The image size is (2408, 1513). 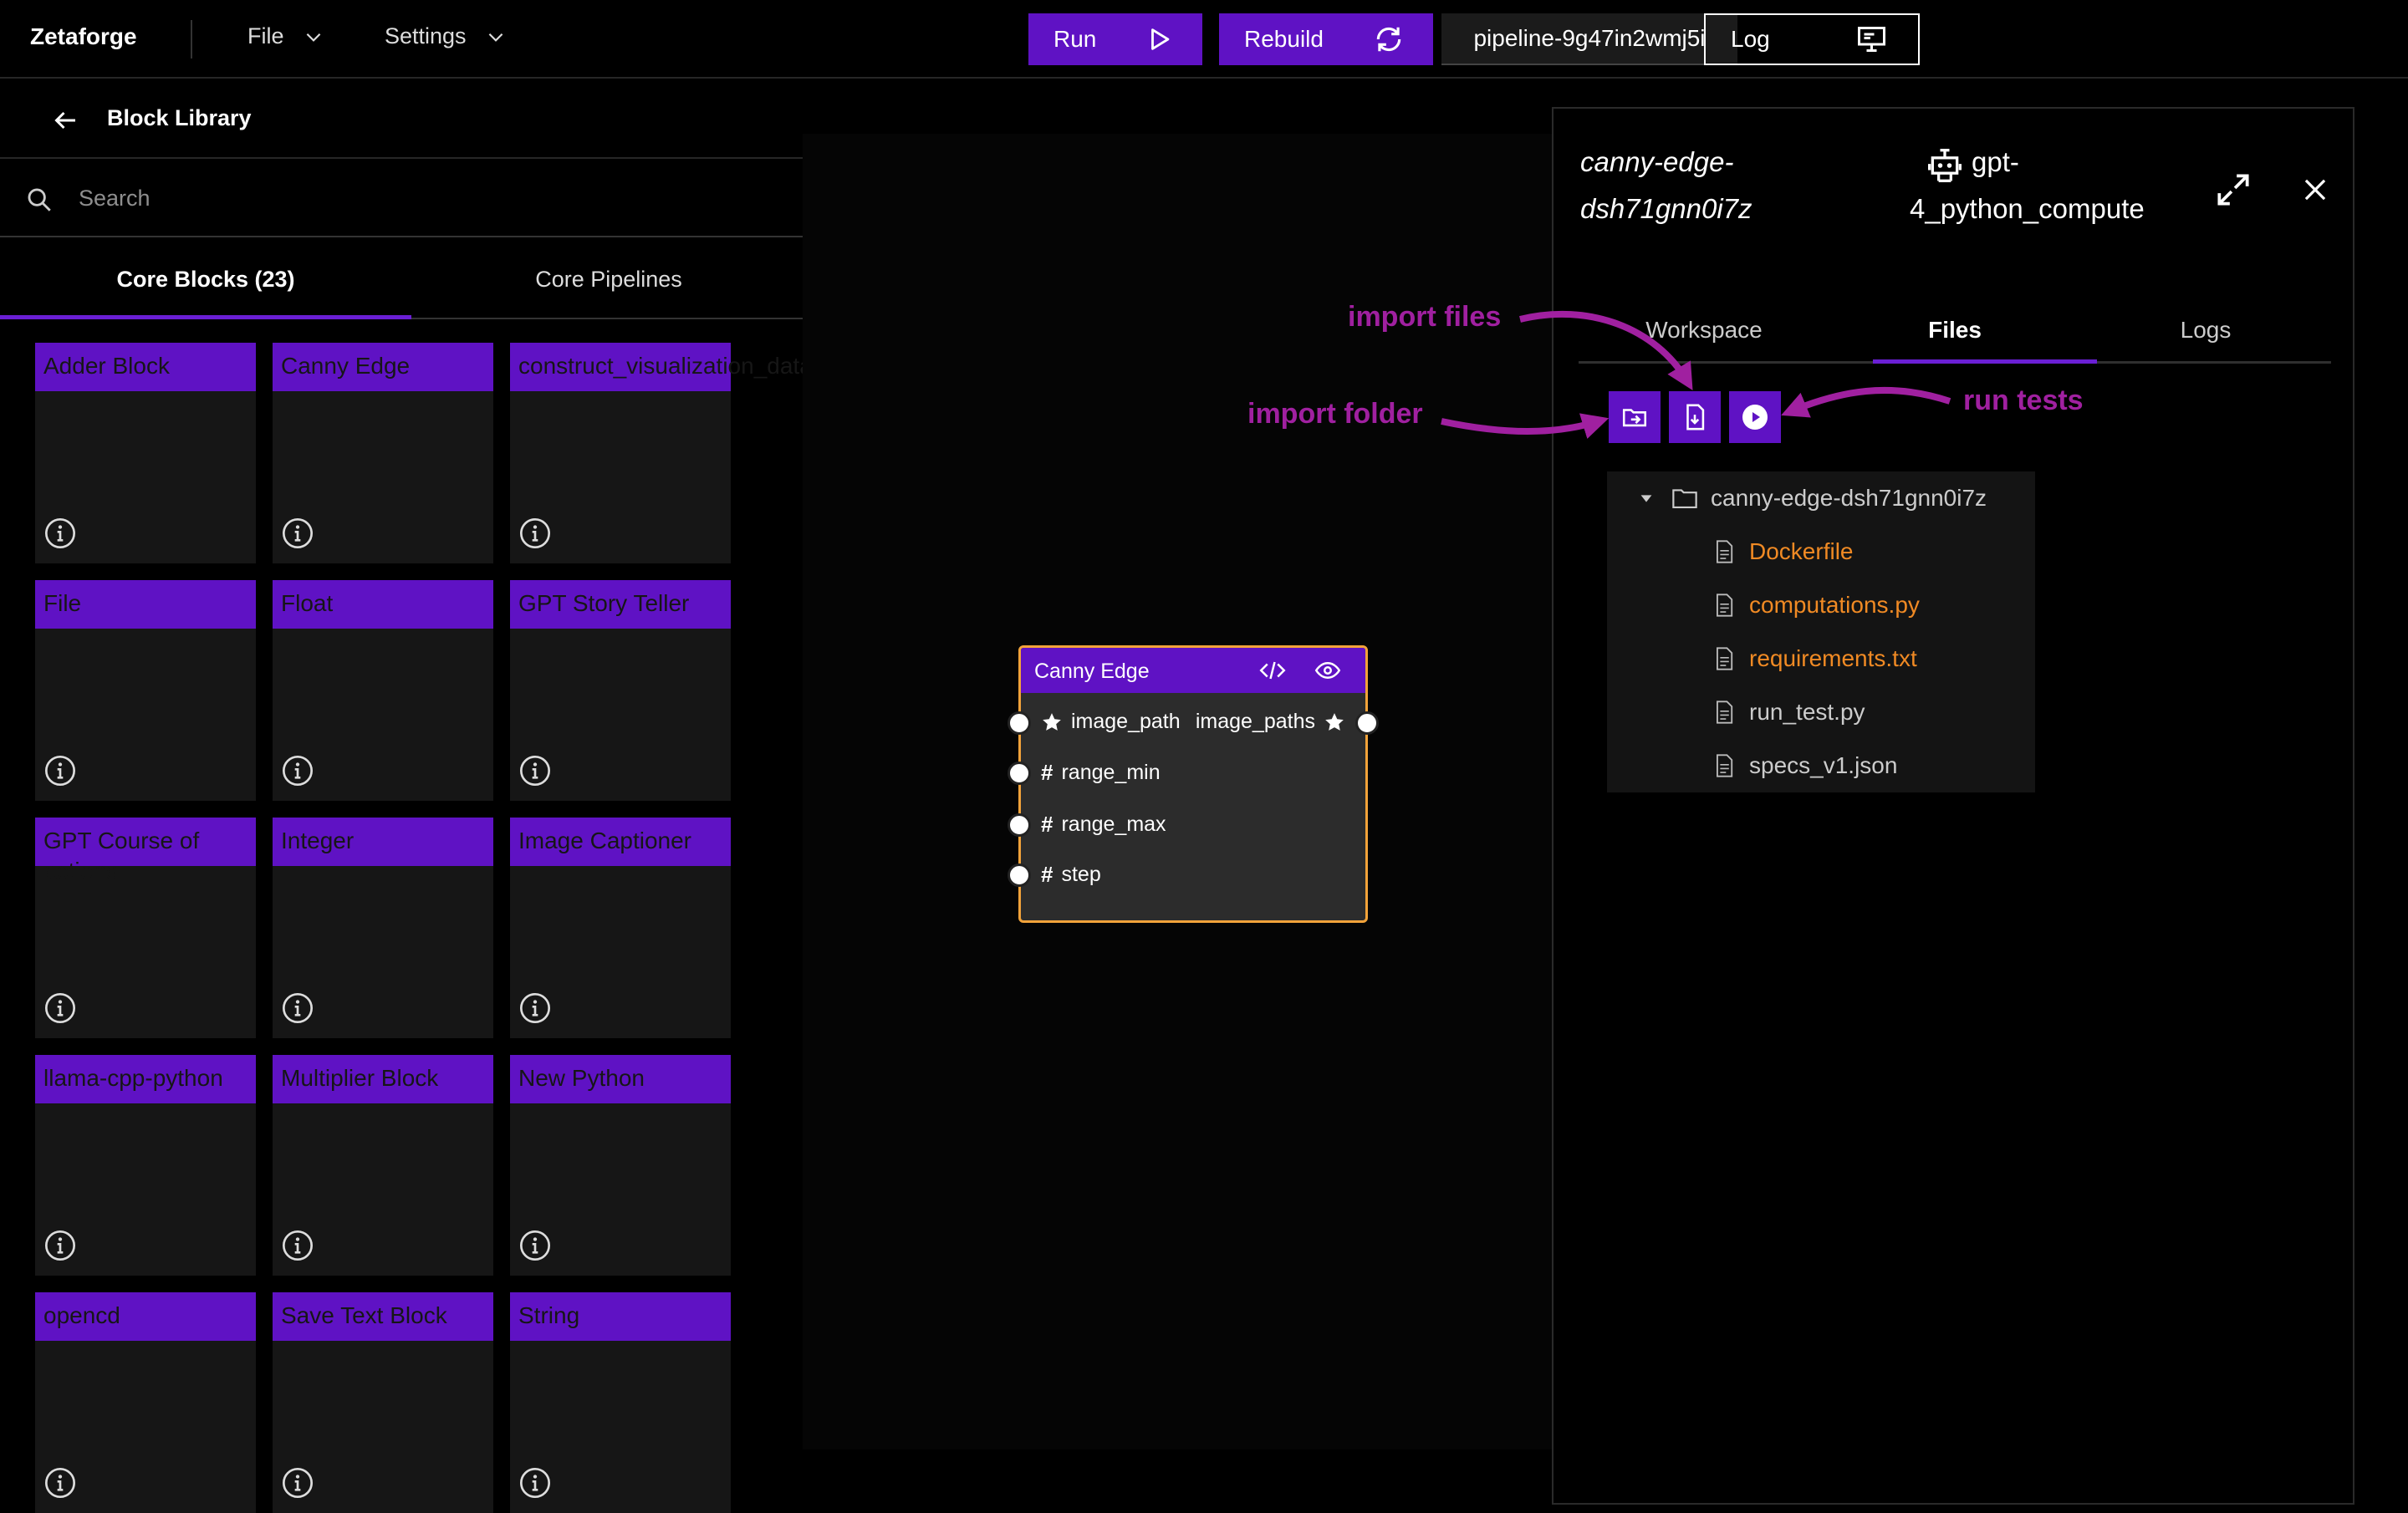 What do you see at coordinates (1255, 721) in the screenshot?
I see `output-port-name: image_paths` at bounding box center [1255, 721].